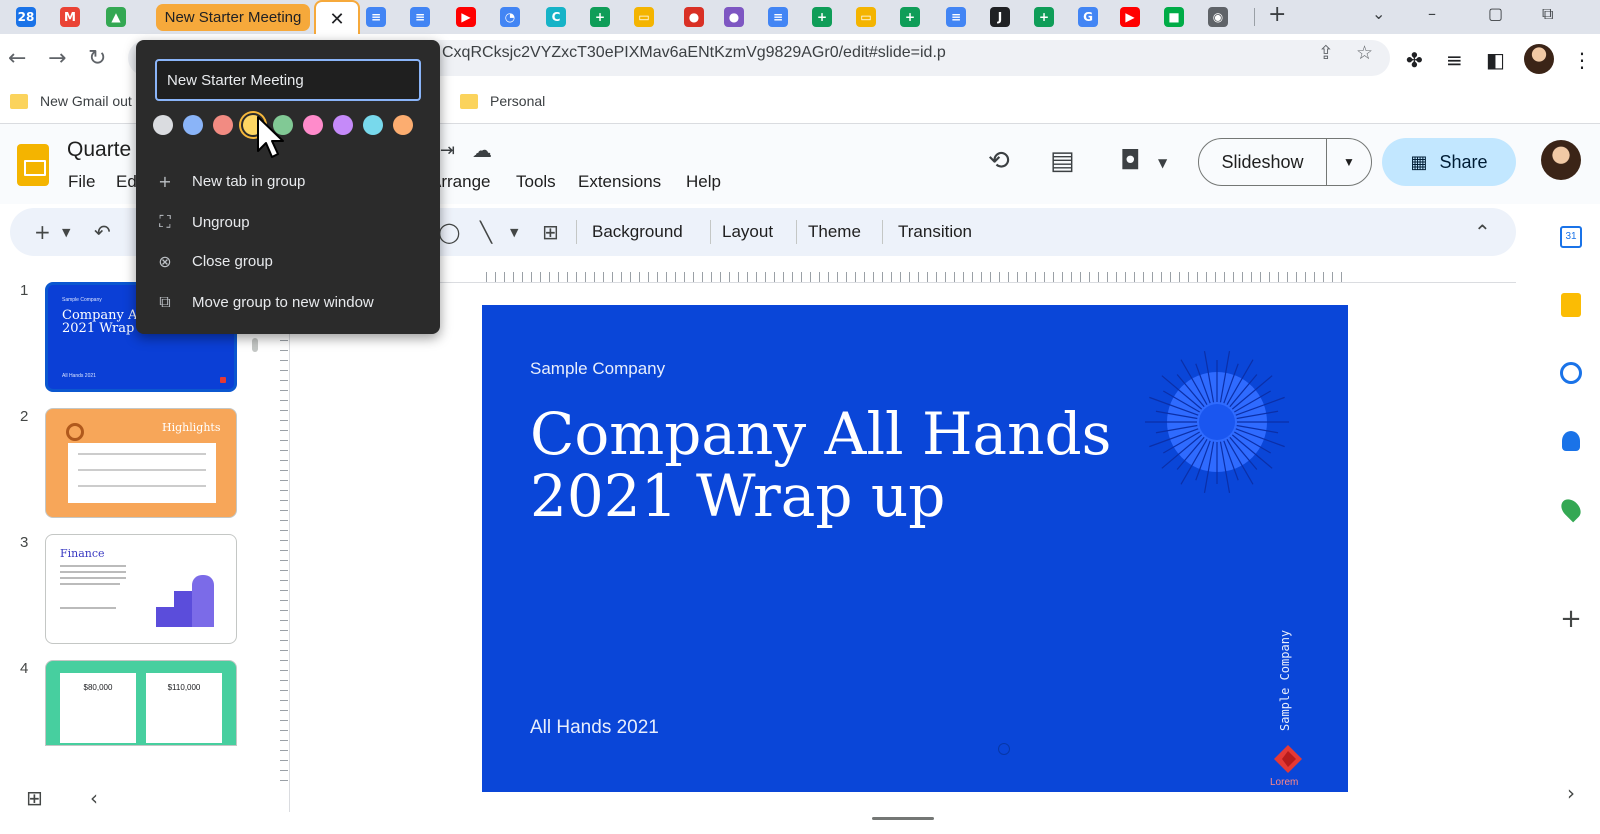 Image resolution: width=1600 pixels, height=834 pixels. I want to click on keep-icon, so click(1571, 305).